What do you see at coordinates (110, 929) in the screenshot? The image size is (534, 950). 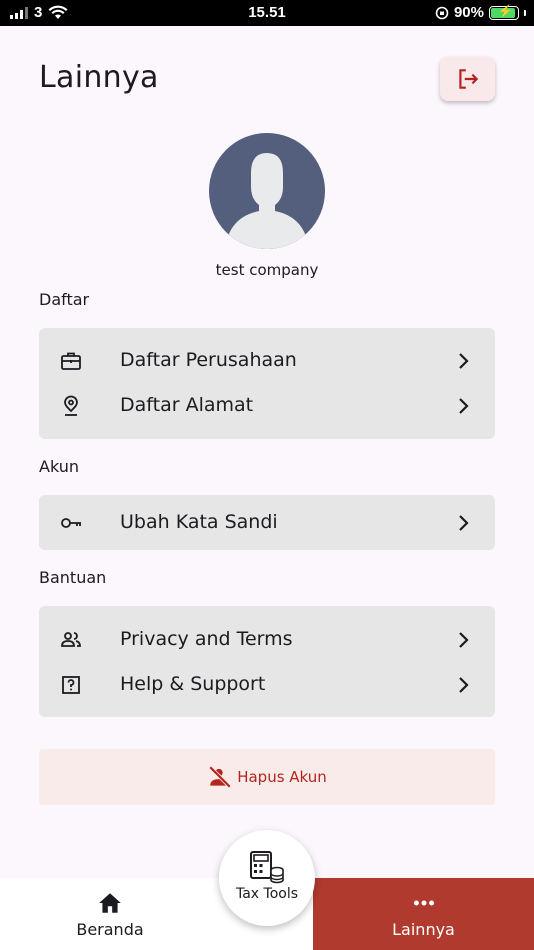 I see `nav-label-beranda: Beranda` at bounding box center [110, 929].